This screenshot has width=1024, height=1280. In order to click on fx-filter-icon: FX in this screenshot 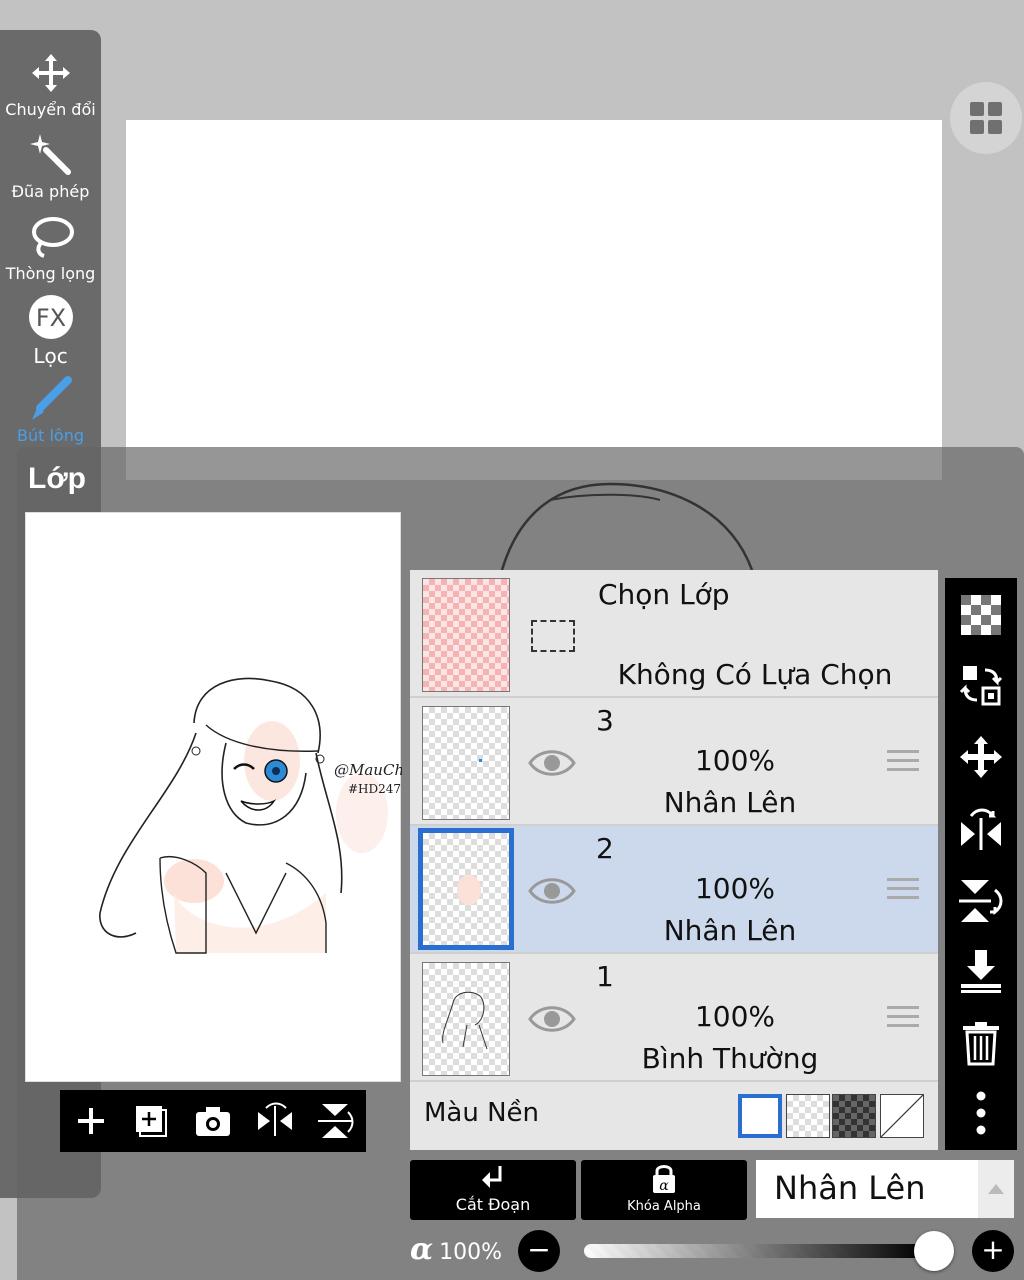, I will do `click(50, 317)`.